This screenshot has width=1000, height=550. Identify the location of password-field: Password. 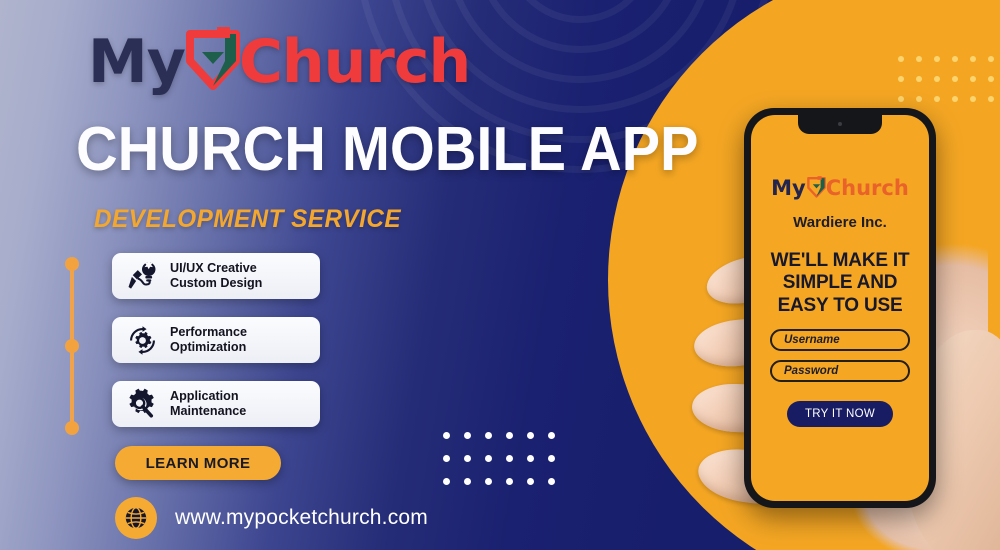
(840, 371).